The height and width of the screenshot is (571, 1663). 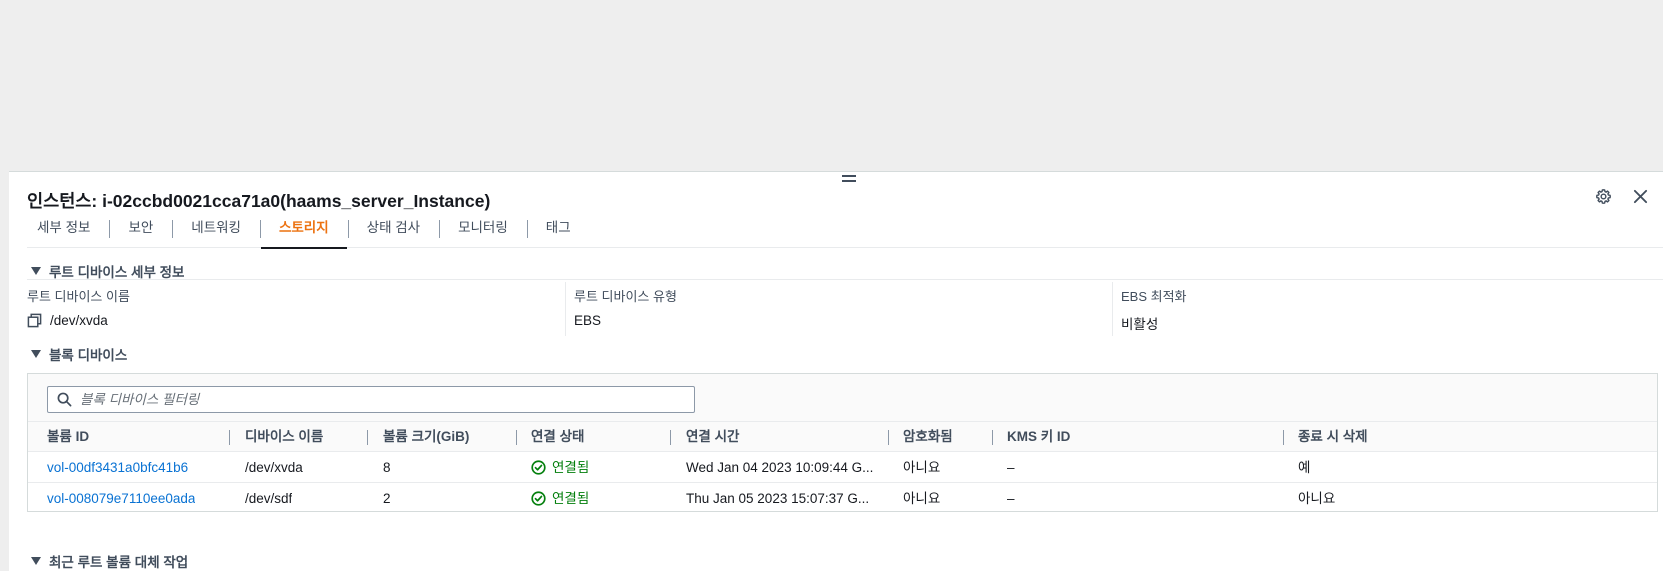 I want to click on root-device-name-value: /dev/xvda, so click(x=79, y=320).